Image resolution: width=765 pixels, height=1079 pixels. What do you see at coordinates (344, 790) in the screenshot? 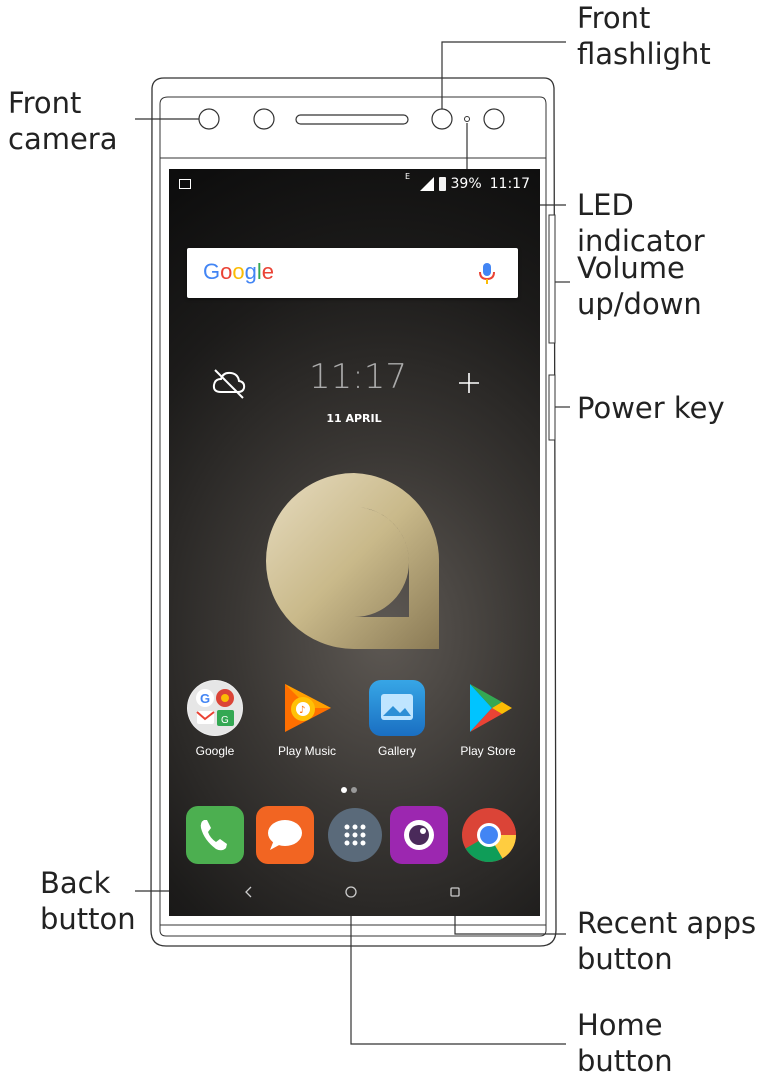
I see `page-dot-active` at bounding box center [344, 790].